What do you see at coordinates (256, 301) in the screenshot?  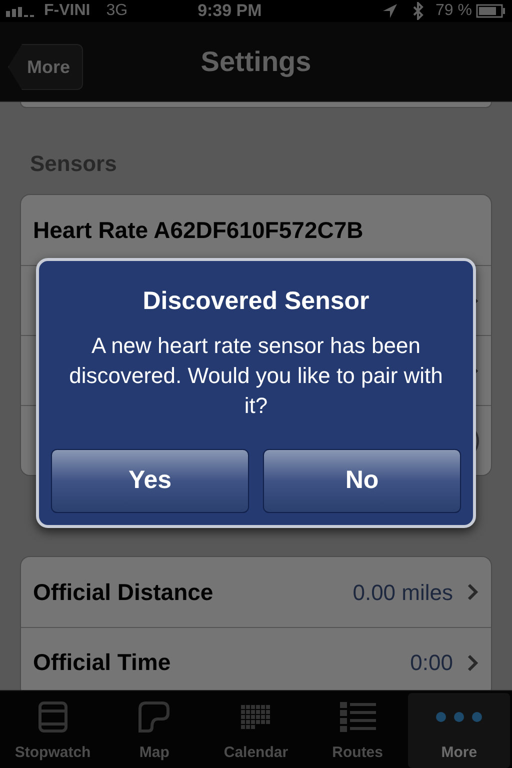 I see `alert-title: Discovered Sensor` at bounding box center [256, 301].